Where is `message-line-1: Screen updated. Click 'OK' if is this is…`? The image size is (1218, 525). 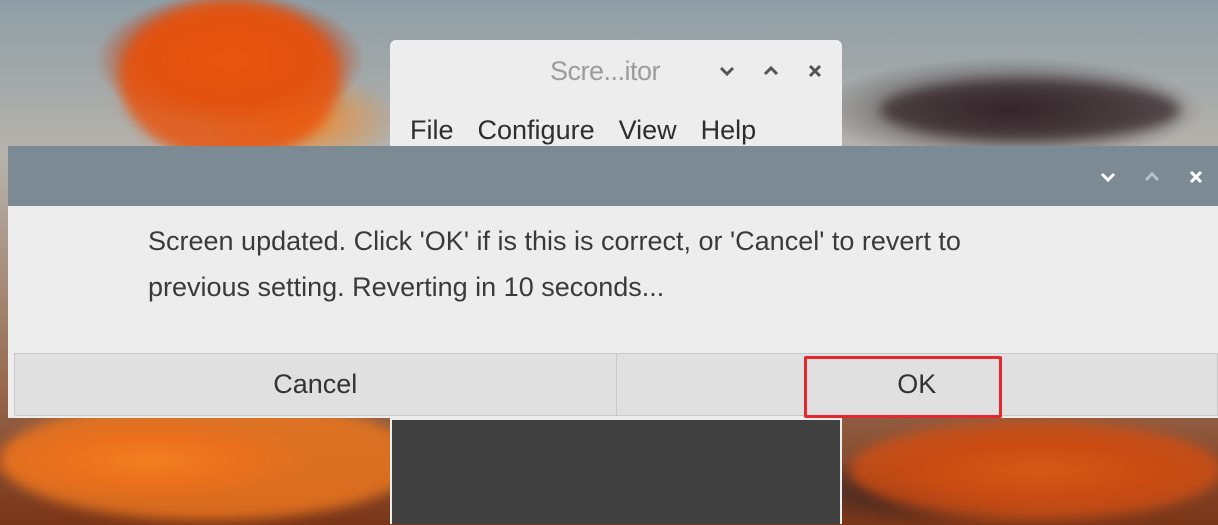
message-line-1: Screen updated. Click 'OK' if is this is… is located at coordinates (554, 241).